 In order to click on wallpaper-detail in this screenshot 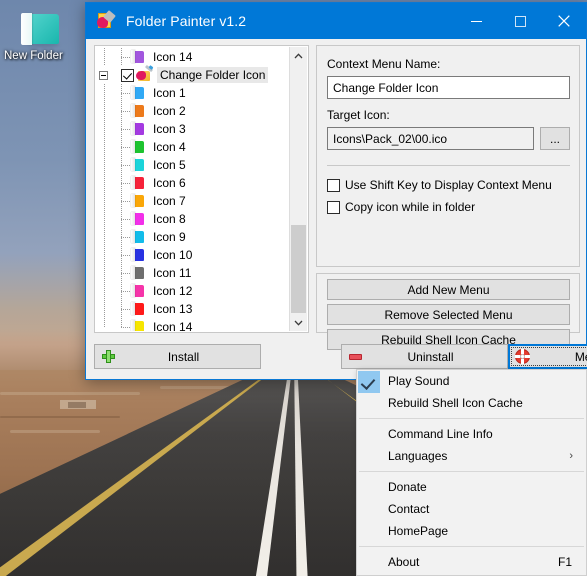, I will do `click(55, 431)`.